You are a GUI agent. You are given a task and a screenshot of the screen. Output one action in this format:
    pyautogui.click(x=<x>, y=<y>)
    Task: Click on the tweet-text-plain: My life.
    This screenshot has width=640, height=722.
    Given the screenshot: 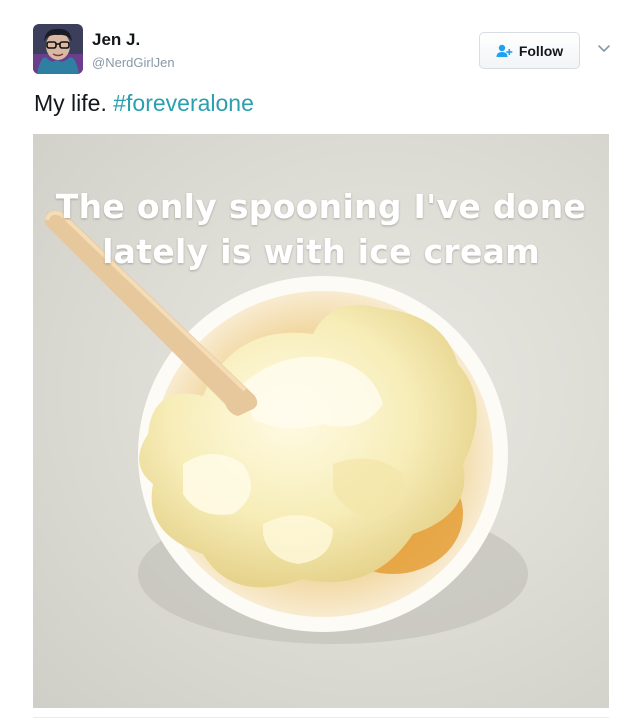 What is the action you would take?
    pyautogui.click(x=74, y=103)
    